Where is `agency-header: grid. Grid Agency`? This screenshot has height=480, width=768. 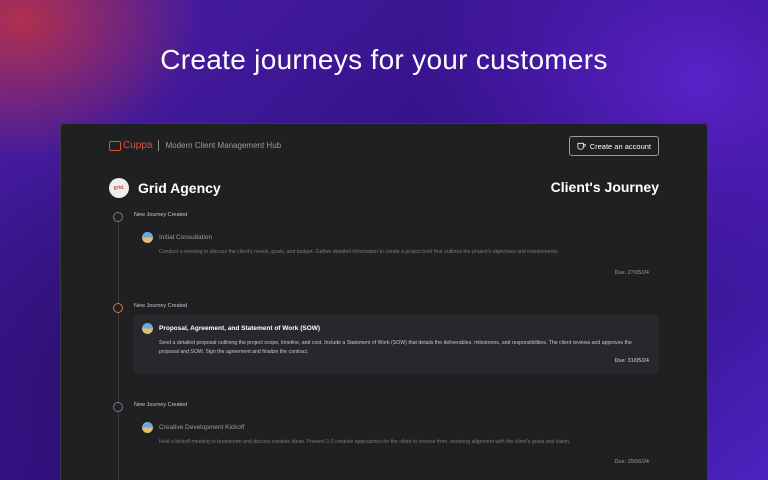 agency-header: grid. Grid Agency is located at coordinates (165, 188).